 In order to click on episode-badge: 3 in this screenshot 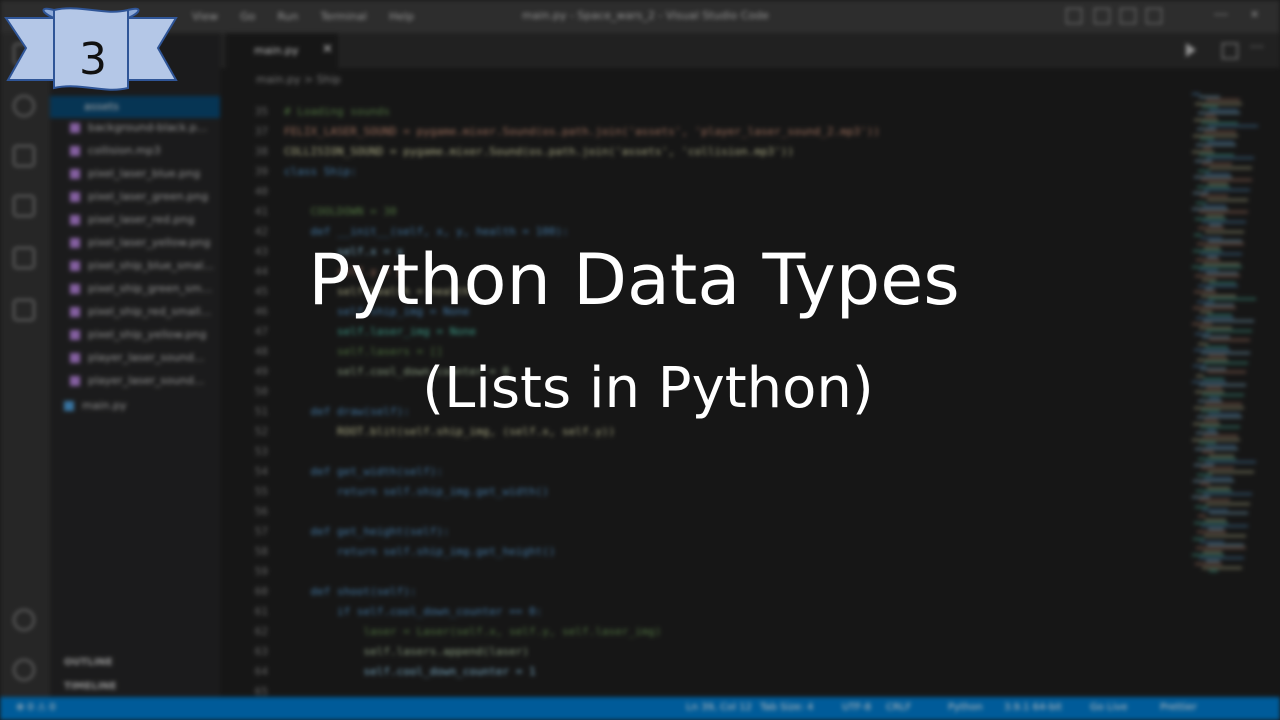, I will do `click(90, 50)`.